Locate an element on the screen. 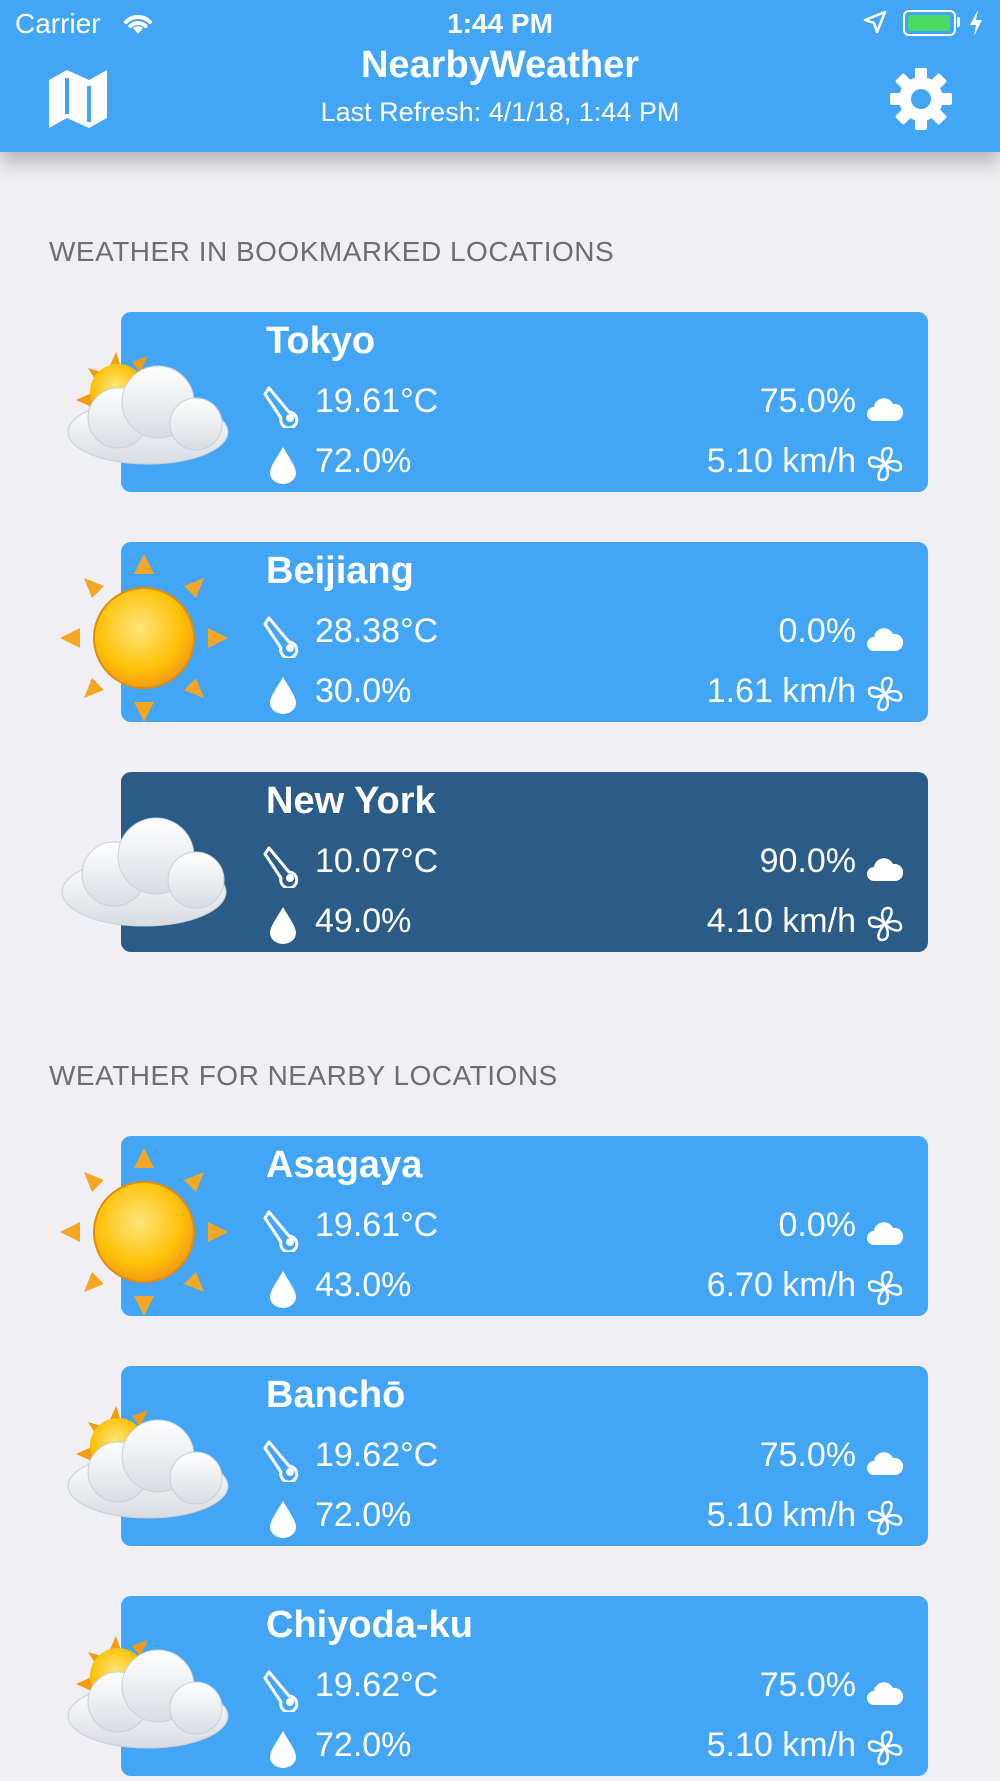 This screenshot has height=1781, width=1000. weather-row-tokyo: Tokyo 19.61°C 75.0% 72.0% 5.10 km/h is located at coordinates (500, 404).